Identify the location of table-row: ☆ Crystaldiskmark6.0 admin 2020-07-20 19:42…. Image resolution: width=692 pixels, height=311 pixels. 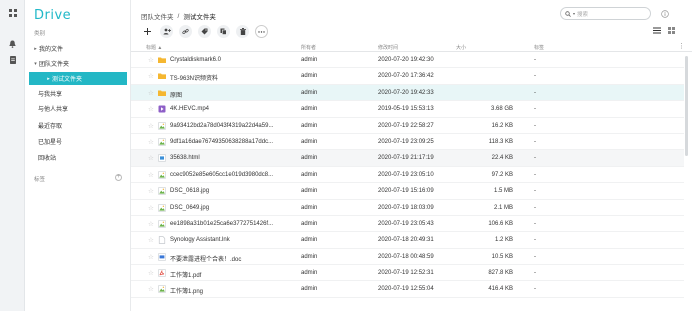
(407, 60).